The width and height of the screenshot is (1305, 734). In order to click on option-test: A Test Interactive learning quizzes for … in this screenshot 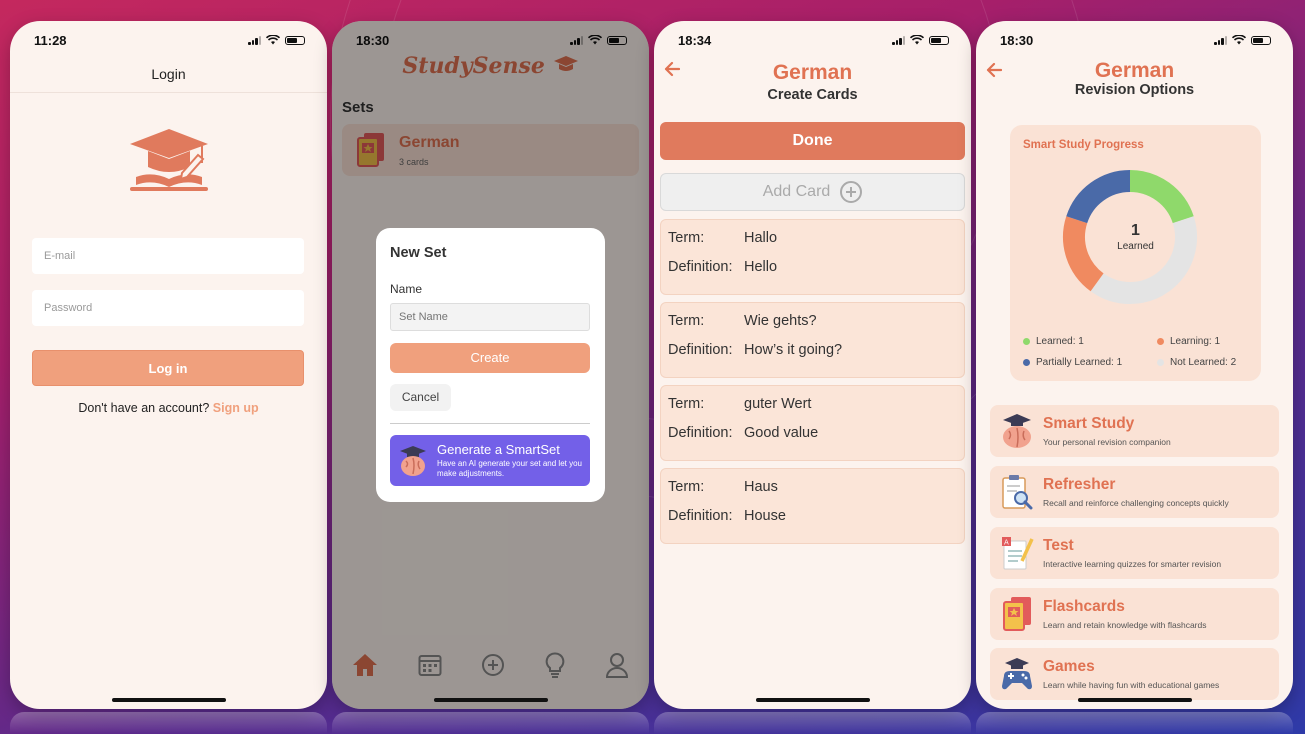, I will do `click(1134, 553)`.